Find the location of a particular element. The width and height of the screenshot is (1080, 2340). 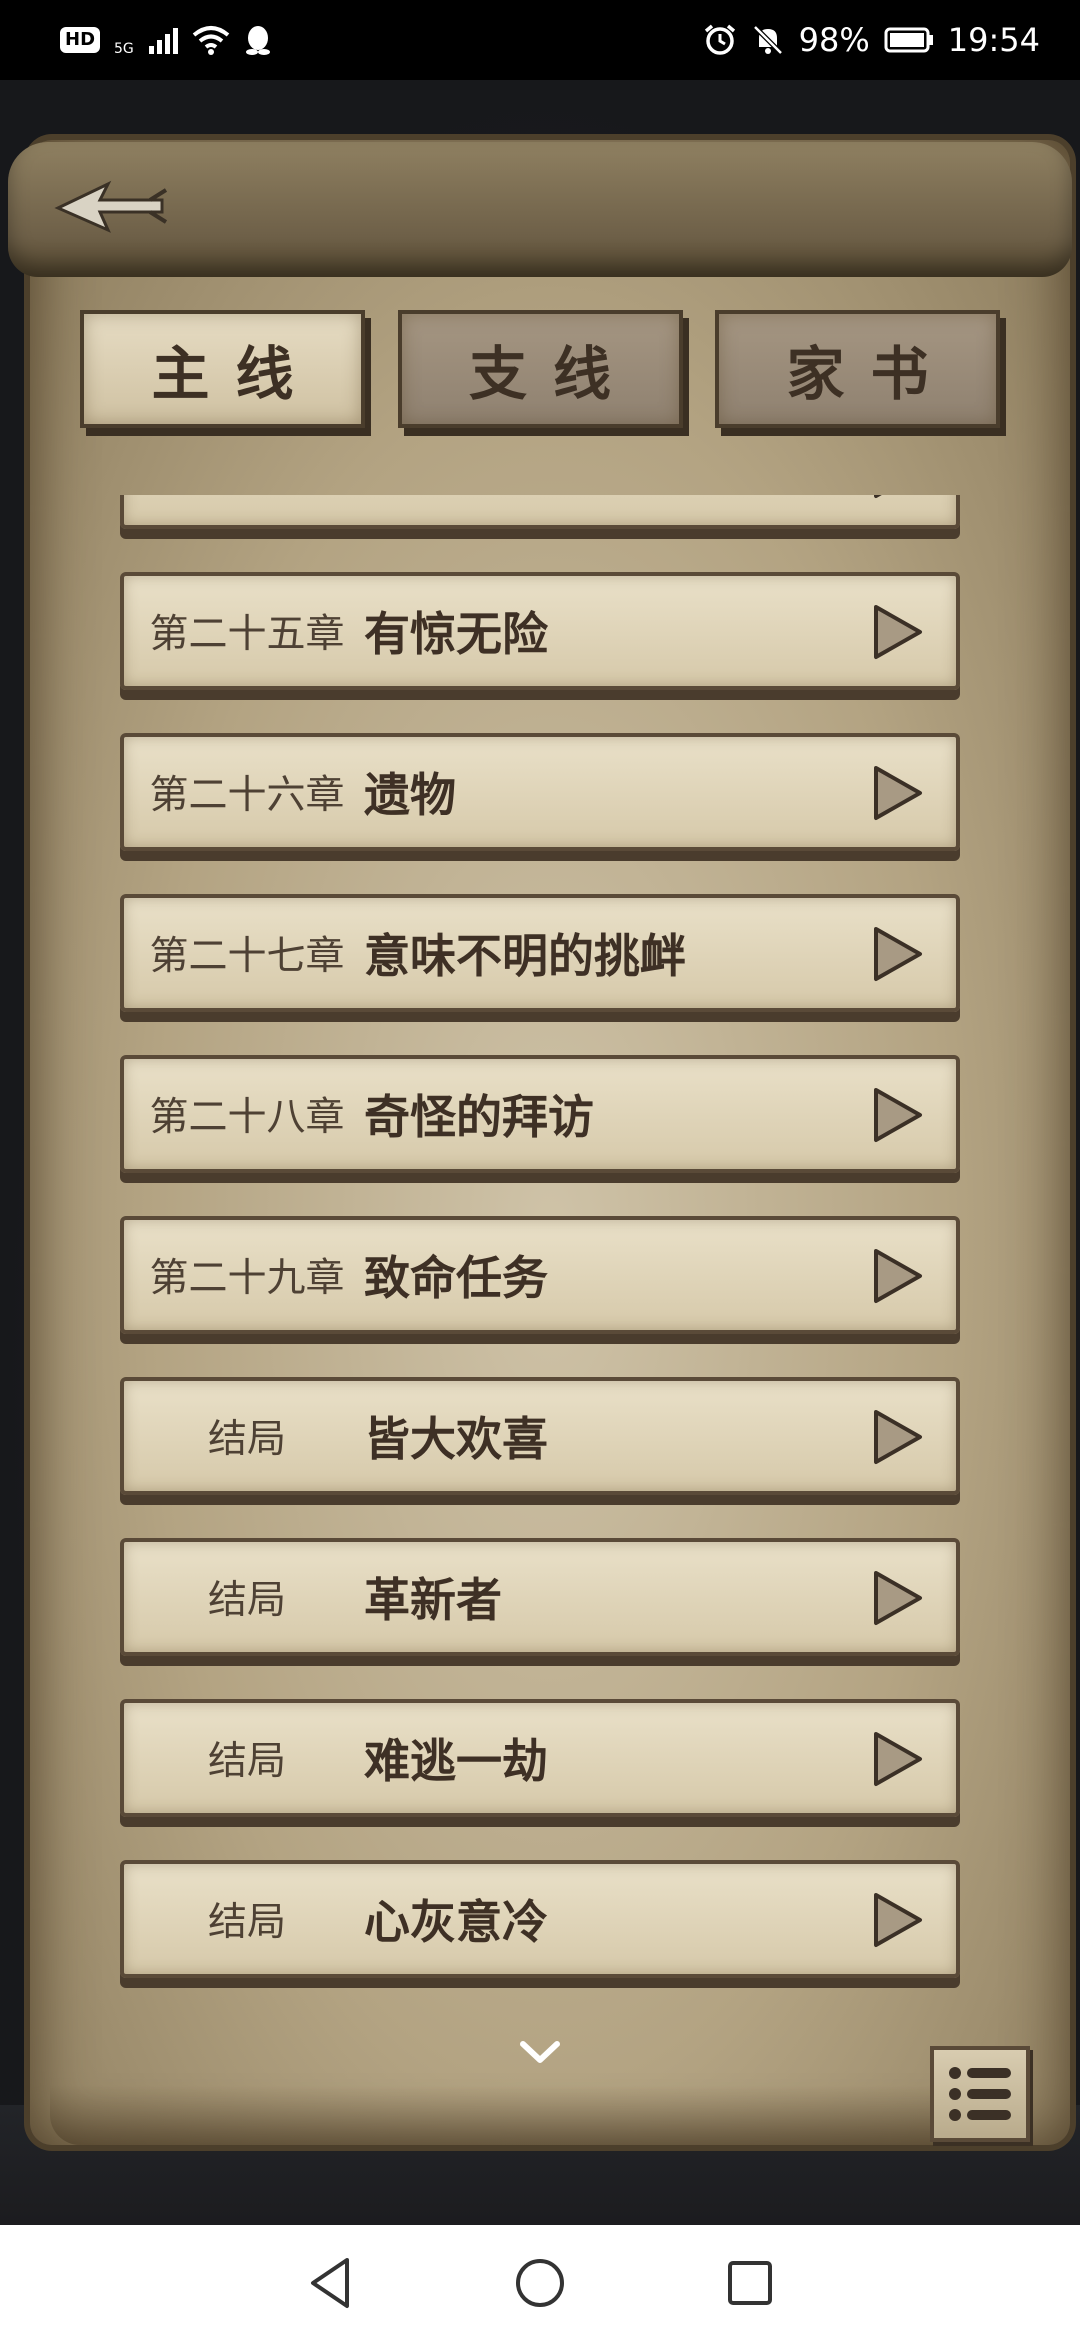

chapter-number: 第二十五章 is located at coordinates (247, 634).